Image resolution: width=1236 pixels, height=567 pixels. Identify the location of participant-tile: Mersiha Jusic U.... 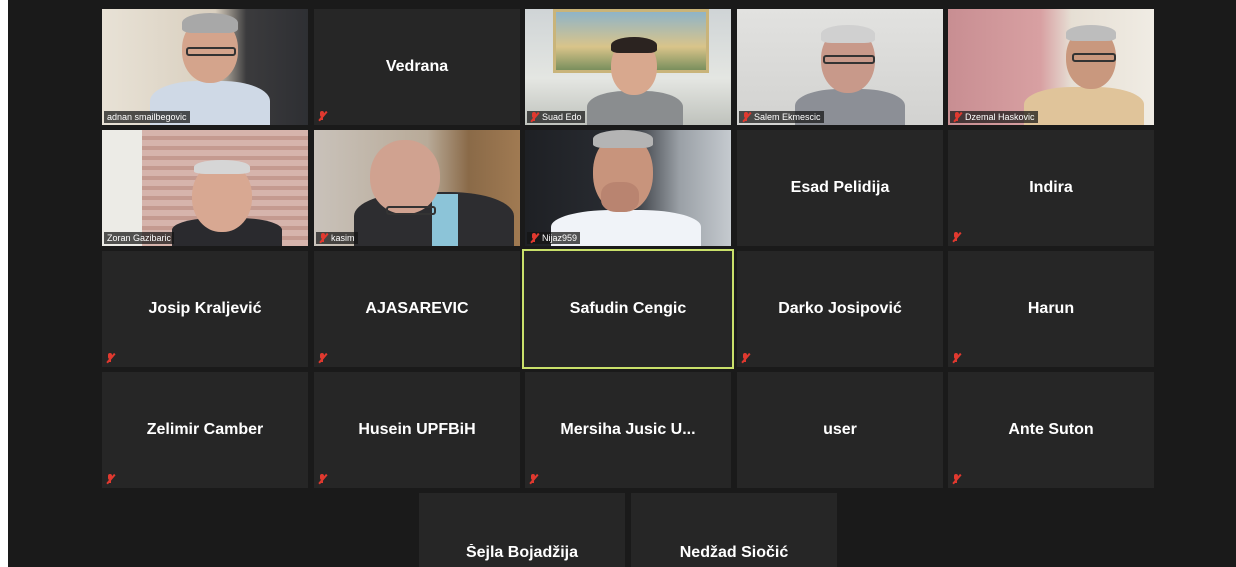
(628, 430).